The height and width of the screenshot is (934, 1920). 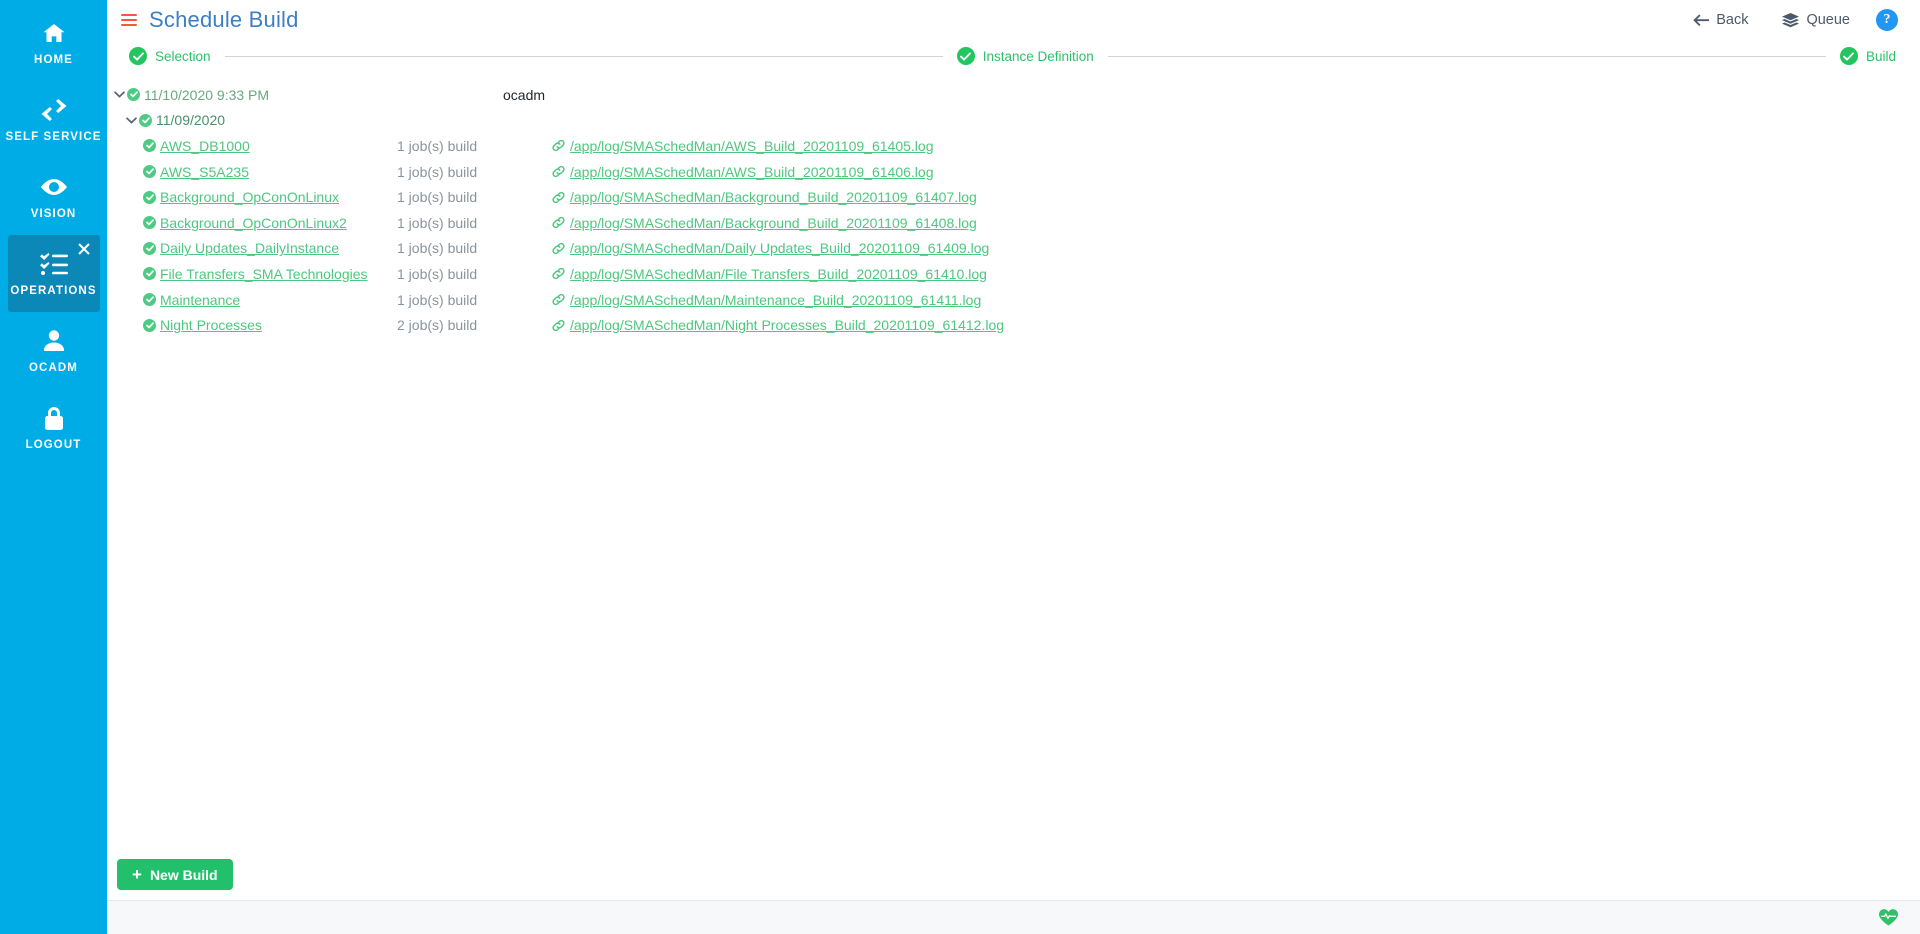 I want to click on sidebar-item-label: OPERATIONS, so click(x=53, y=291).